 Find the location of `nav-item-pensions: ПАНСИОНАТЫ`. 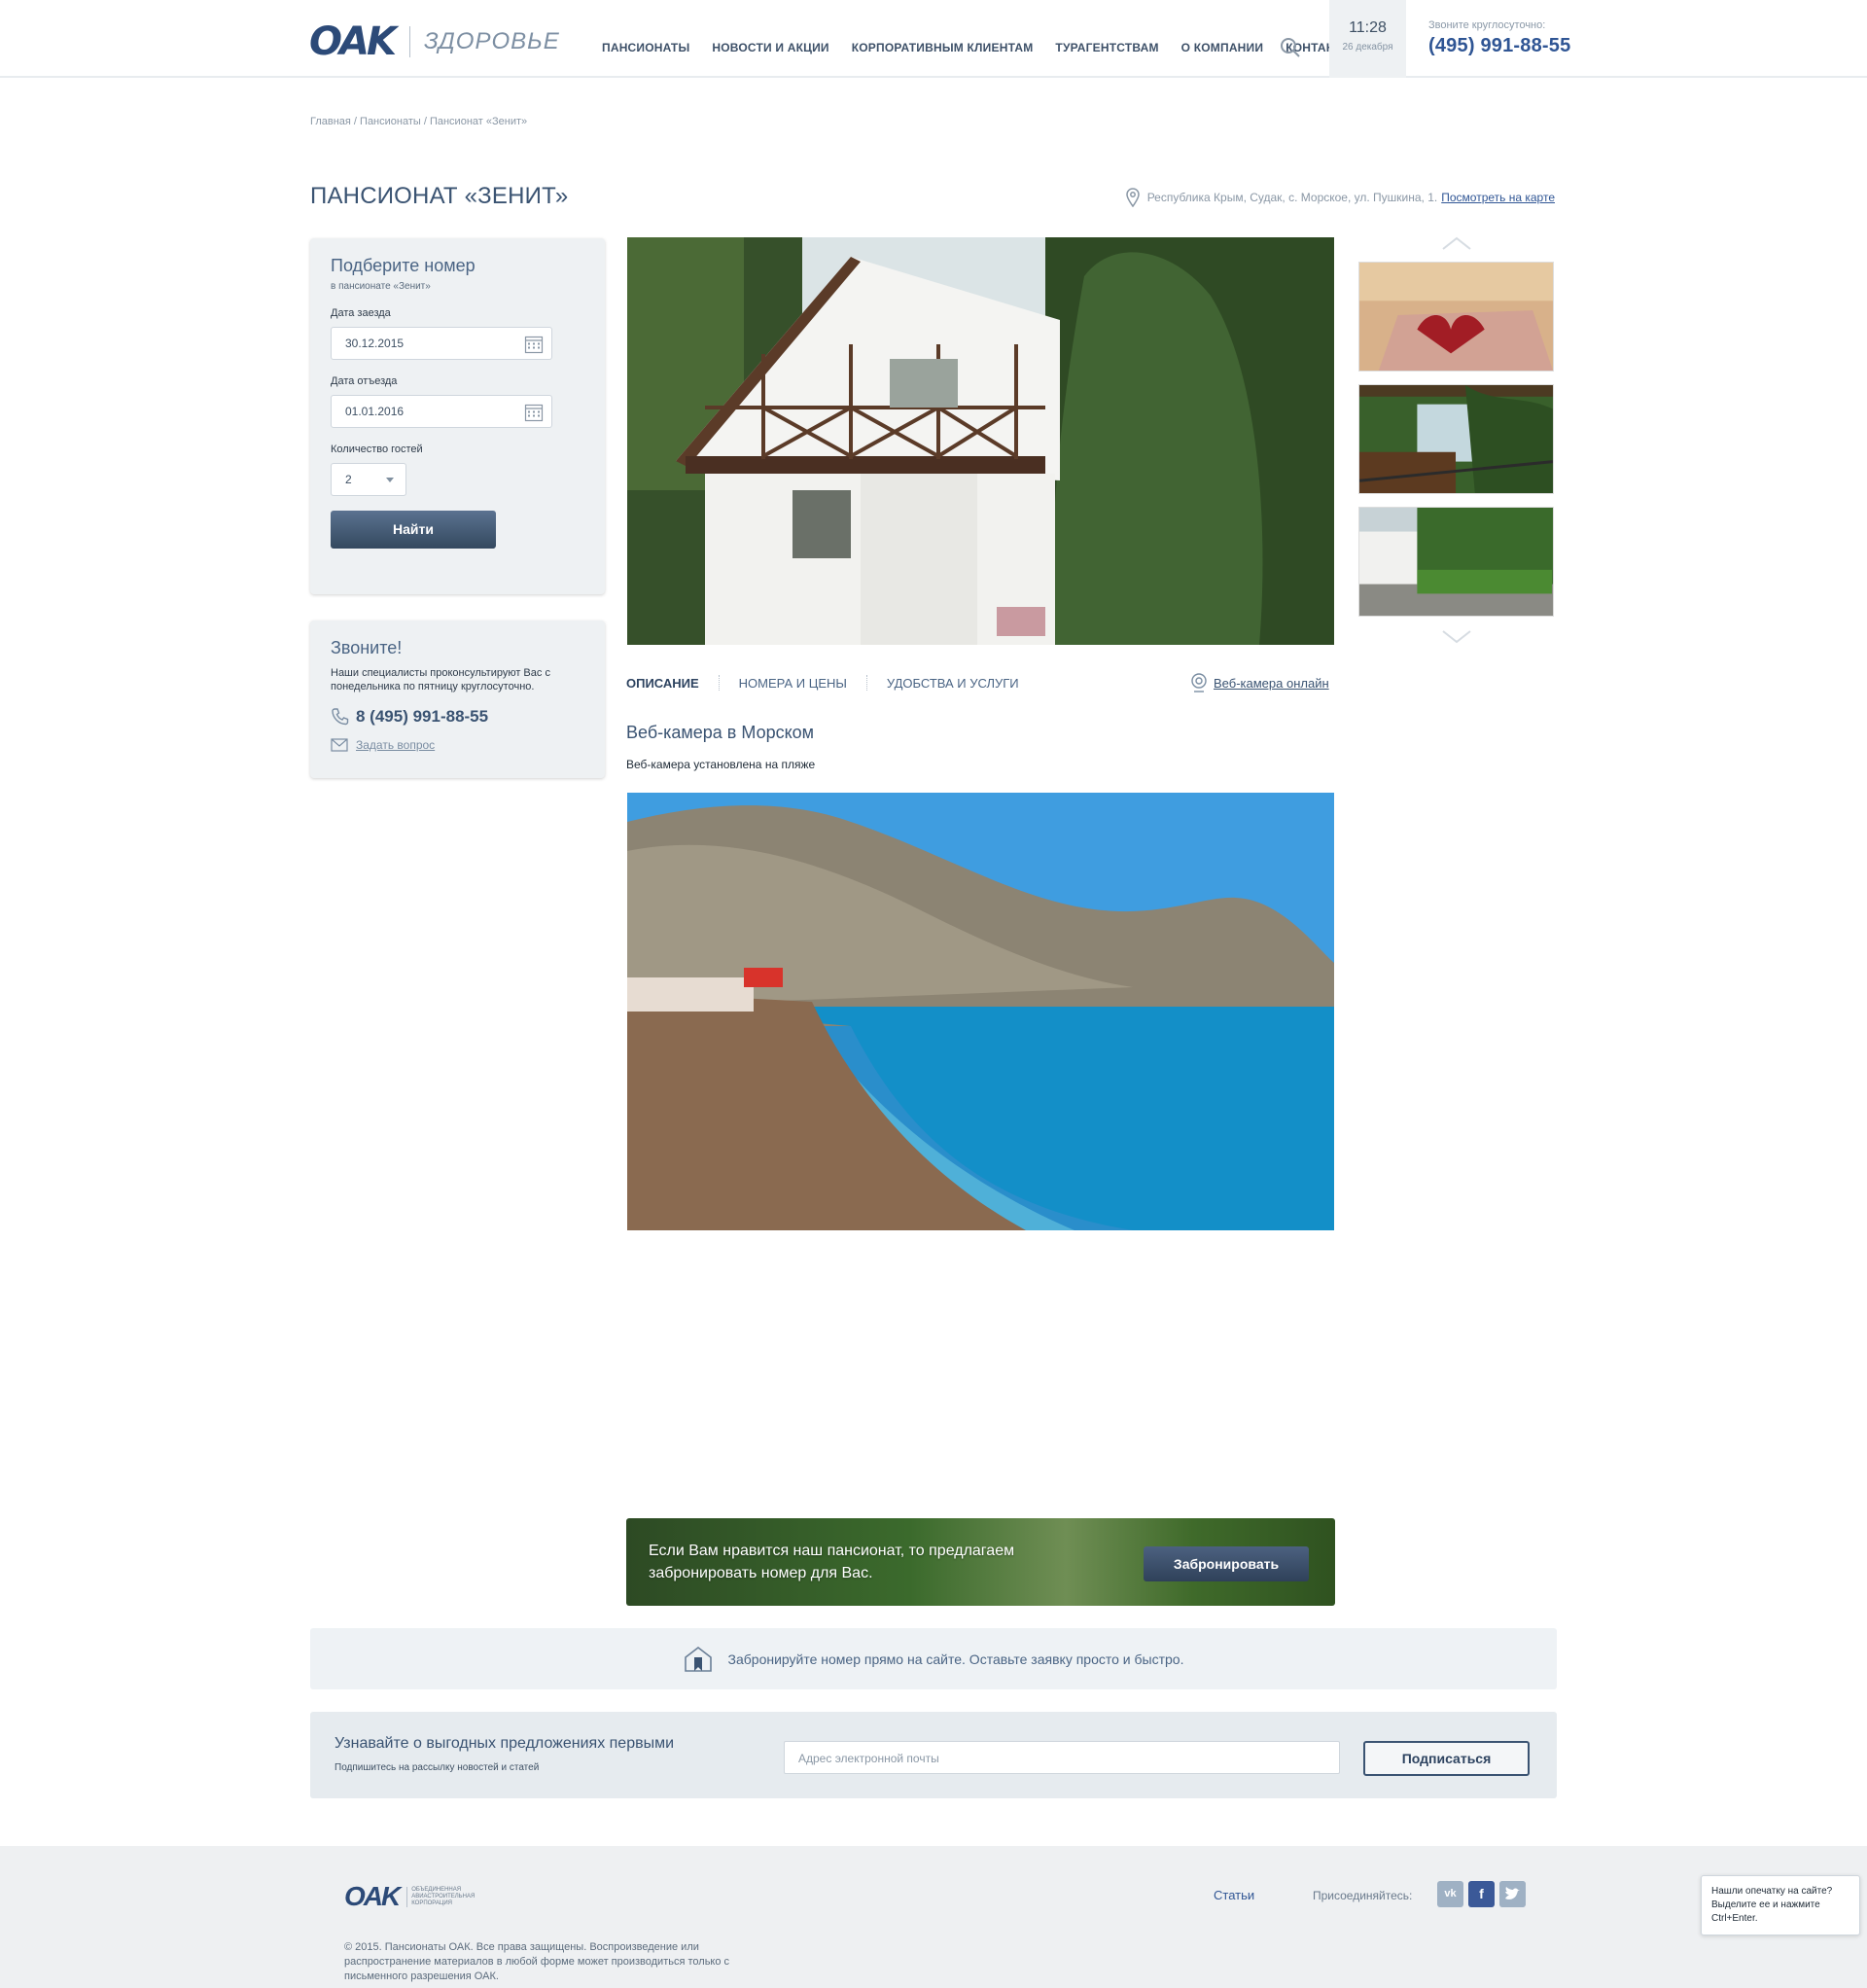

nav-item-pensions: ПАНСИОНАТЫ is located at coordinates (645, 47).